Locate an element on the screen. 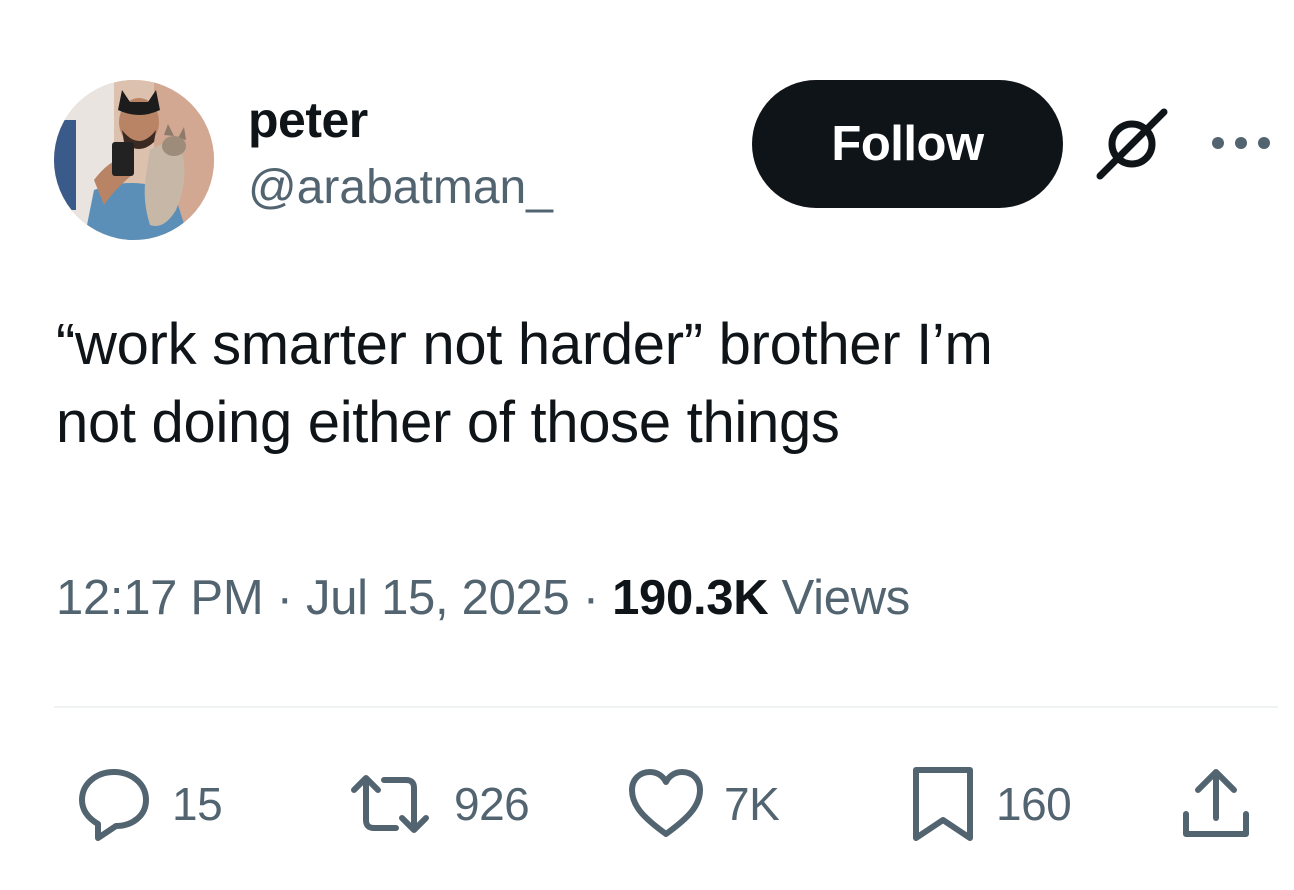  tweet-time: 12:17 PM is located at coordinates (160, 598).